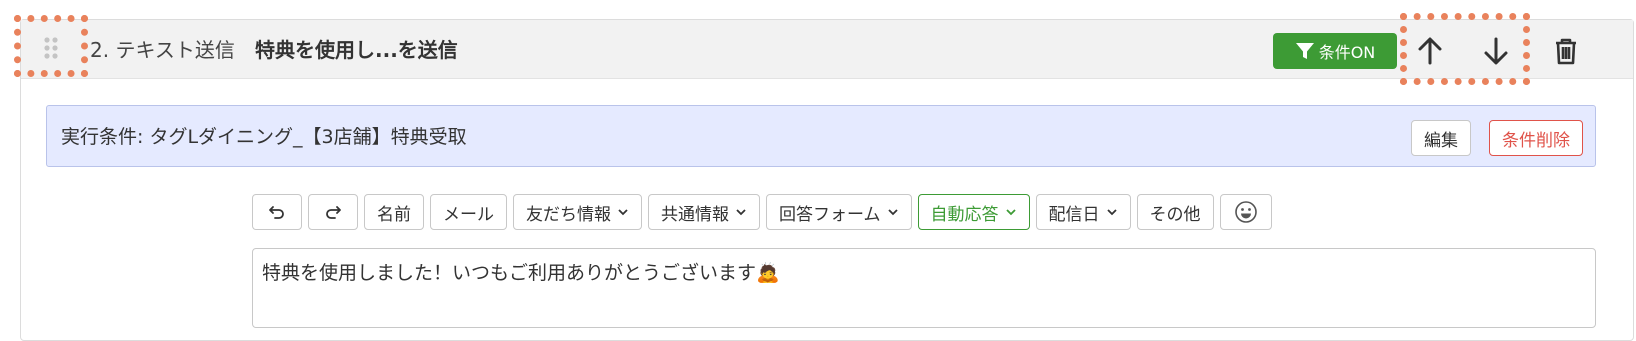  What do you see at coordinates (830, 214) in the screenshot?
I see `answer-form-label: 回答フォーム` at bounding box center [830, 214].